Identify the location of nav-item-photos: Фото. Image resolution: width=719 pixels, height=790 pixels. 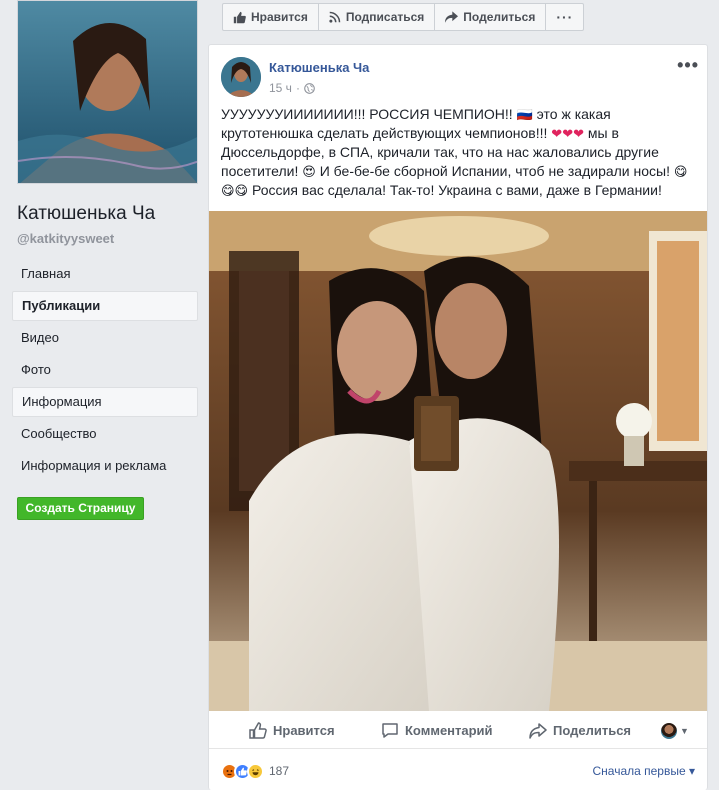
(105, 370).